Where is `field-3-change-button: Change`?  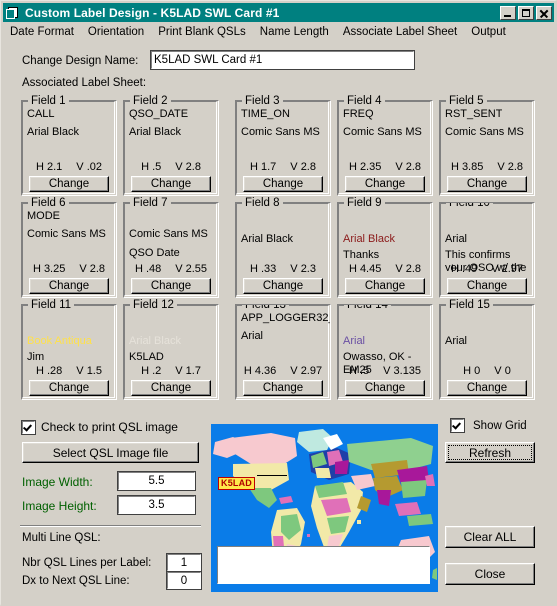
field-3-change-button: Change is located at coordinates (283, 184).